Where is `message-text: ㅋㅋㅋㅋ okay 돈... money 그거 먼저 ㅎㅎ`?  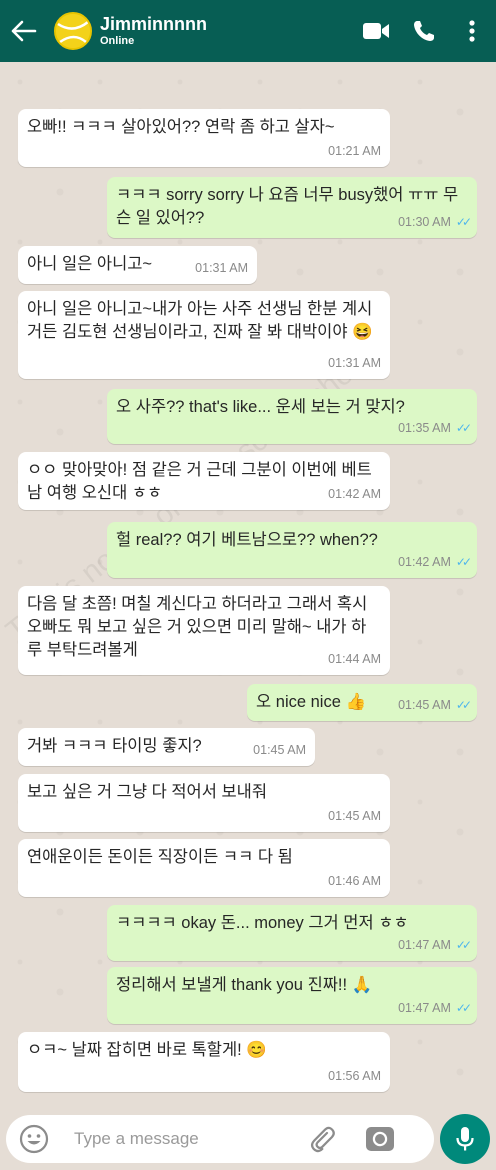
message-text: ㅋㅋㅋㅋ okay 돈... money 그거 먼저 ㅎㅎ is located at coordinates (262, 923).